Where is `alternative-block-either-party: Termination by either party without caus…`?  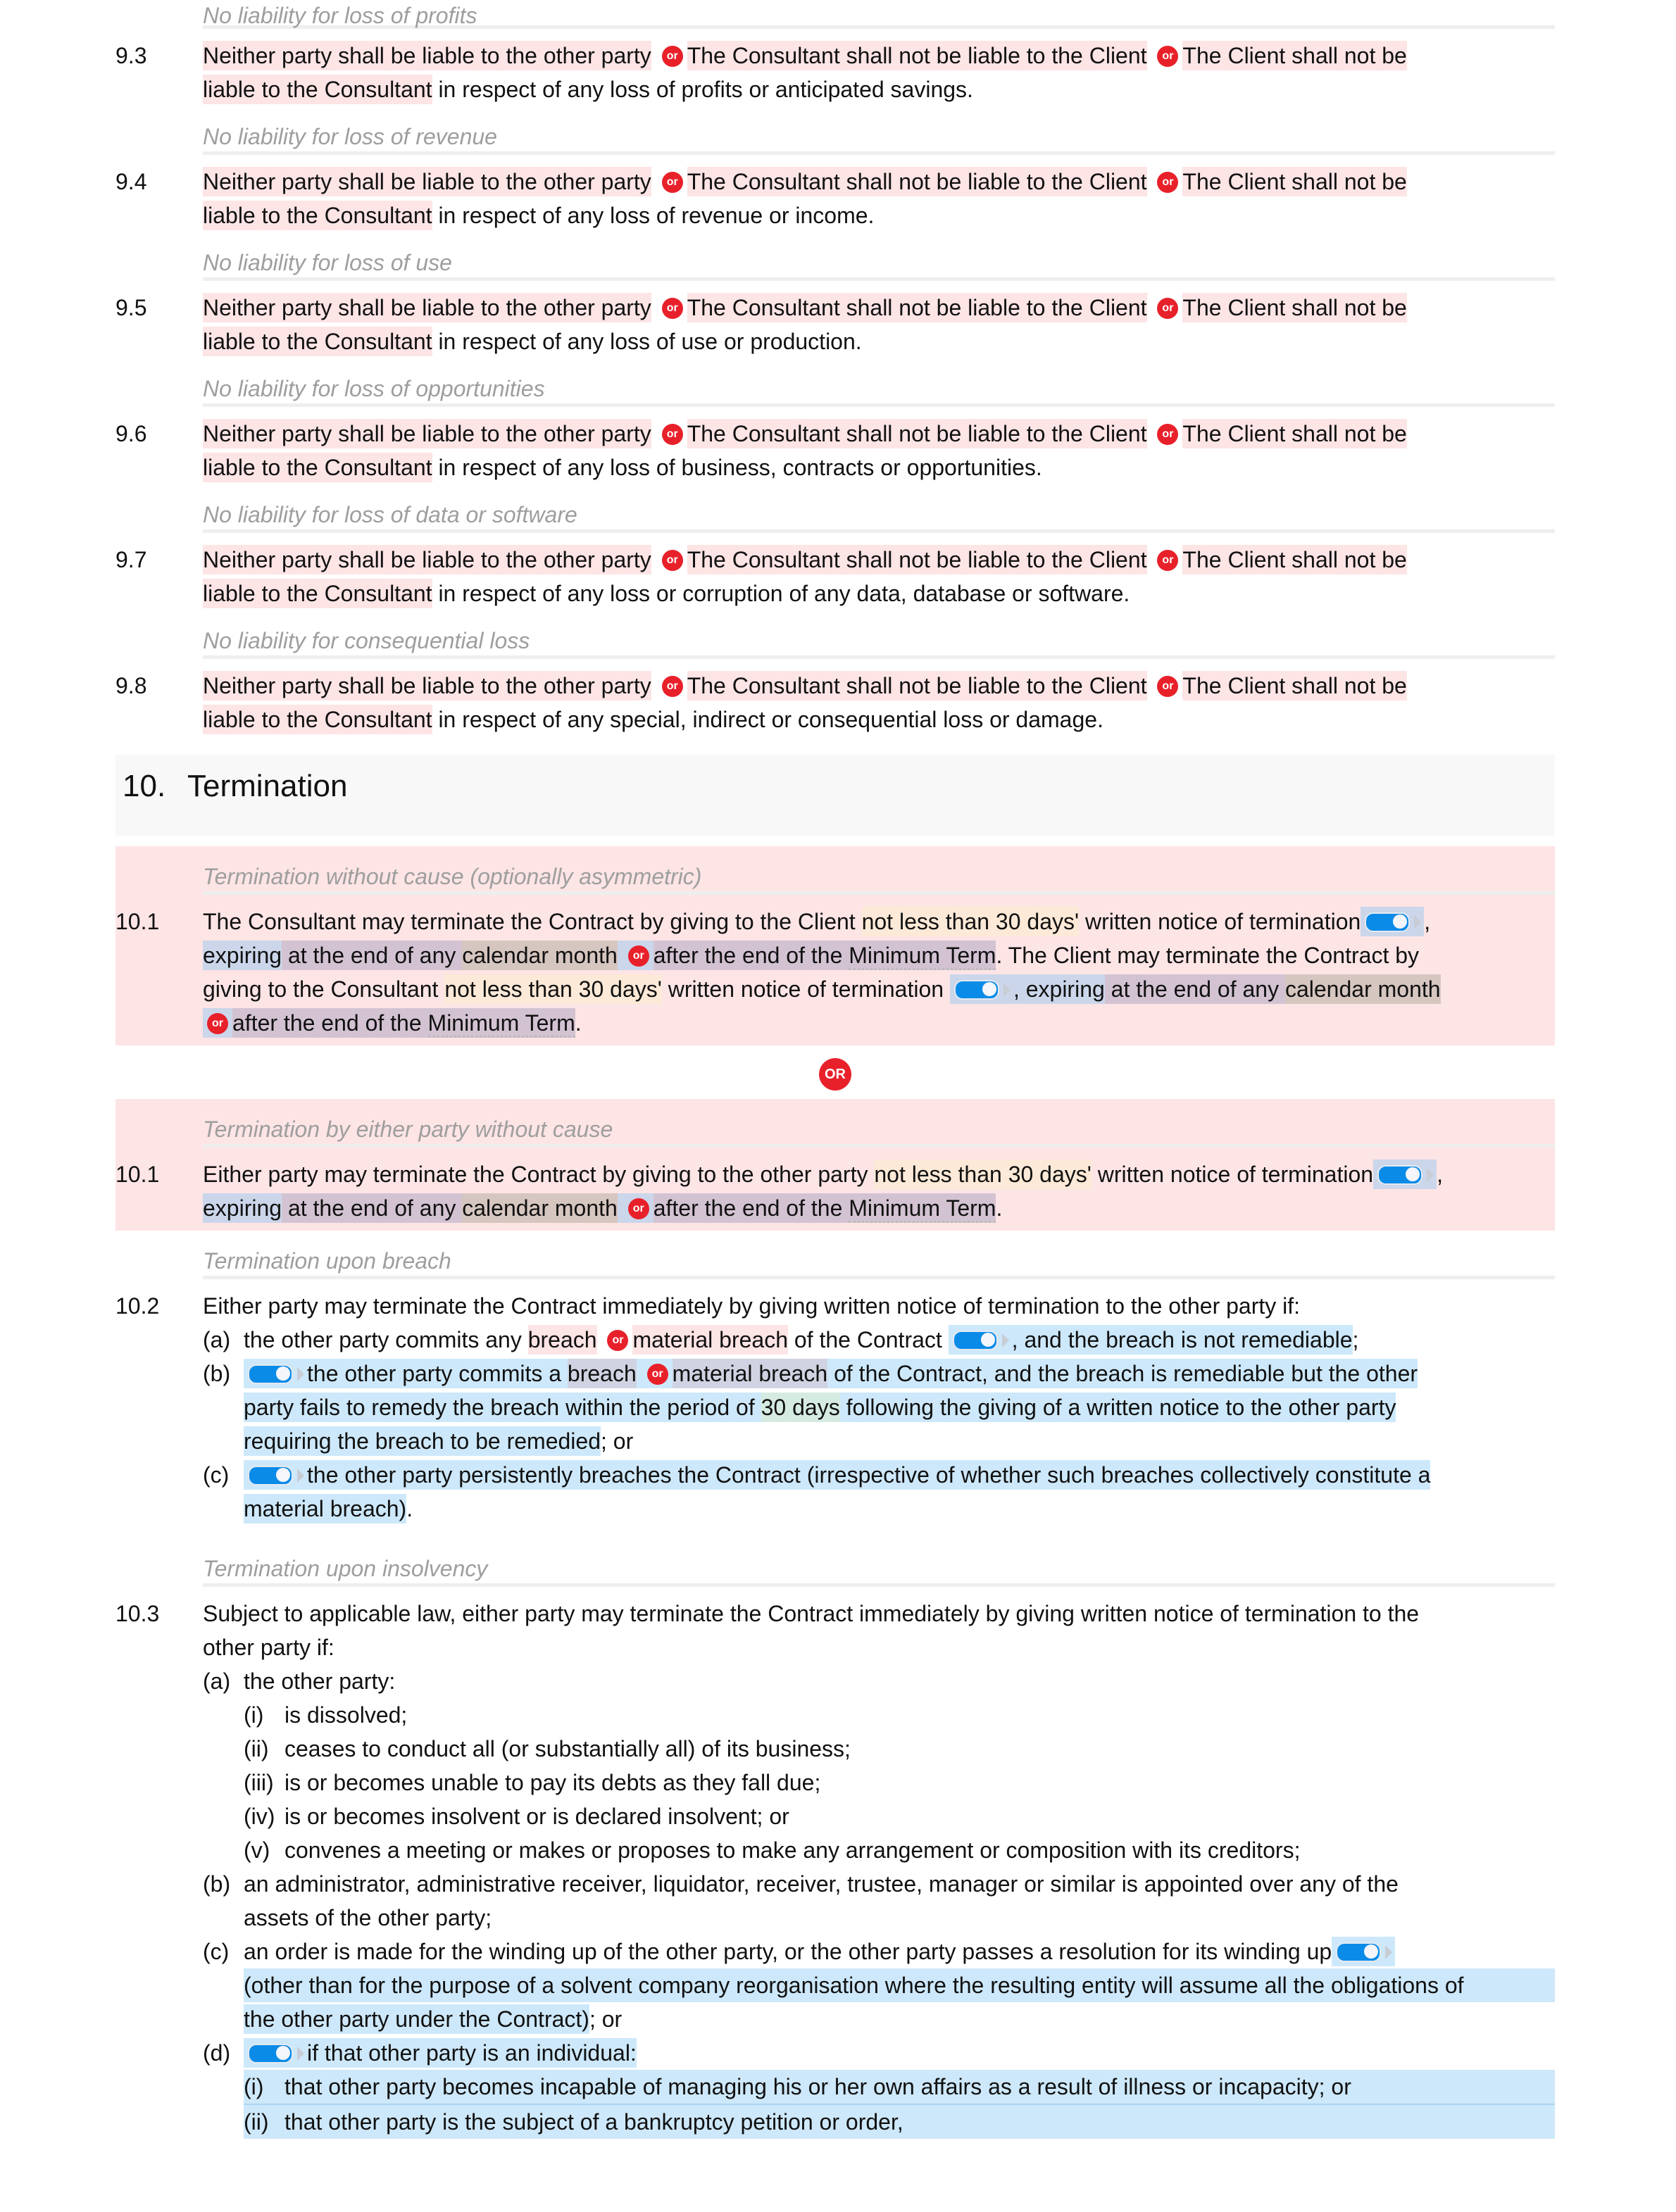
alternative-block-either-party: Termination by either party without caus… is located at coordinates (835, 1165).